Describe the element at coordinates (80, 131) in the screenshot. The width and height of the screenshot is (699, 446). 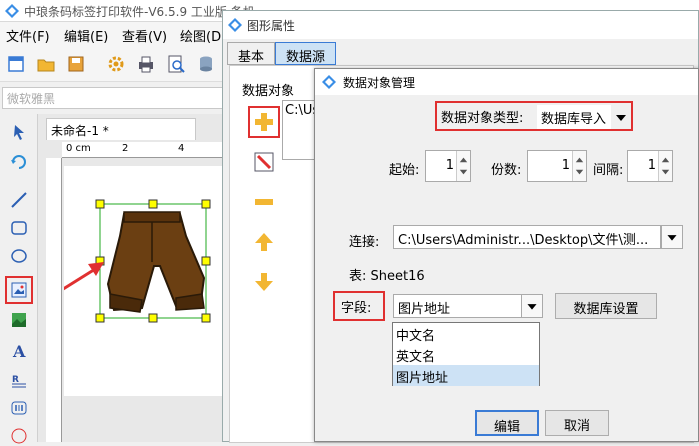
I see `document-tab-title: 未命名-1 *` at that location.